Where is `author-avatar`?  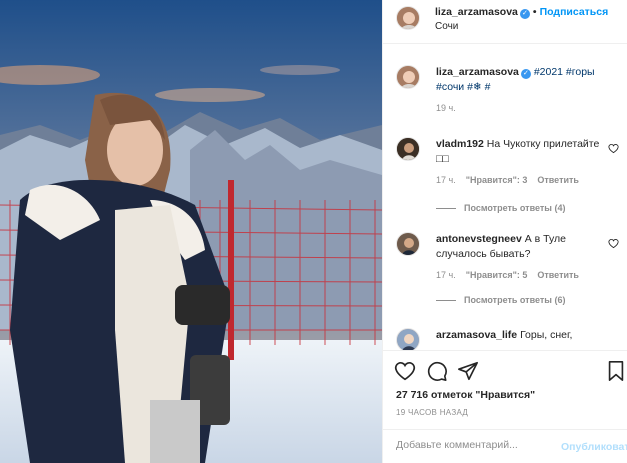
author-avatar is located at coordinates (408, 18).